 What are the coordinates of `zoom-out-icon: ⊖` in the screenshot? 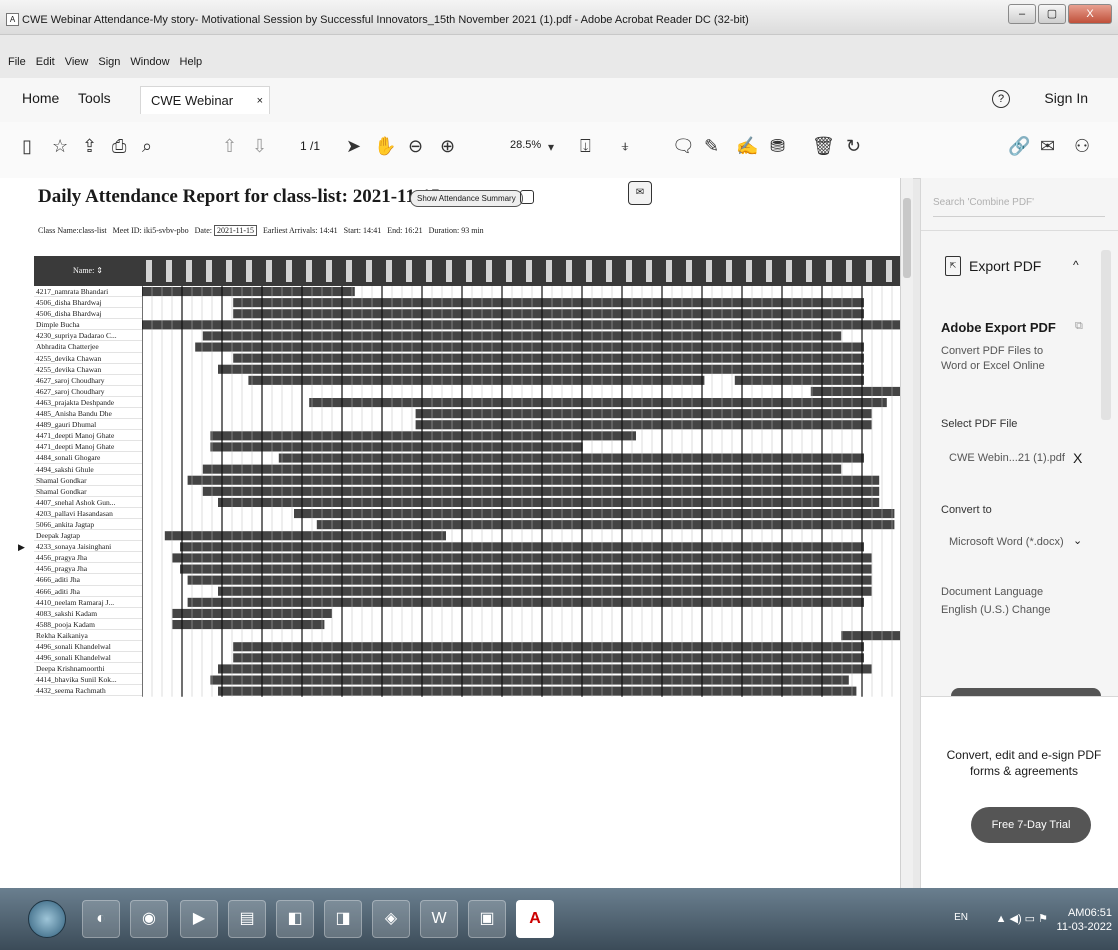 It's located at (415, 146).